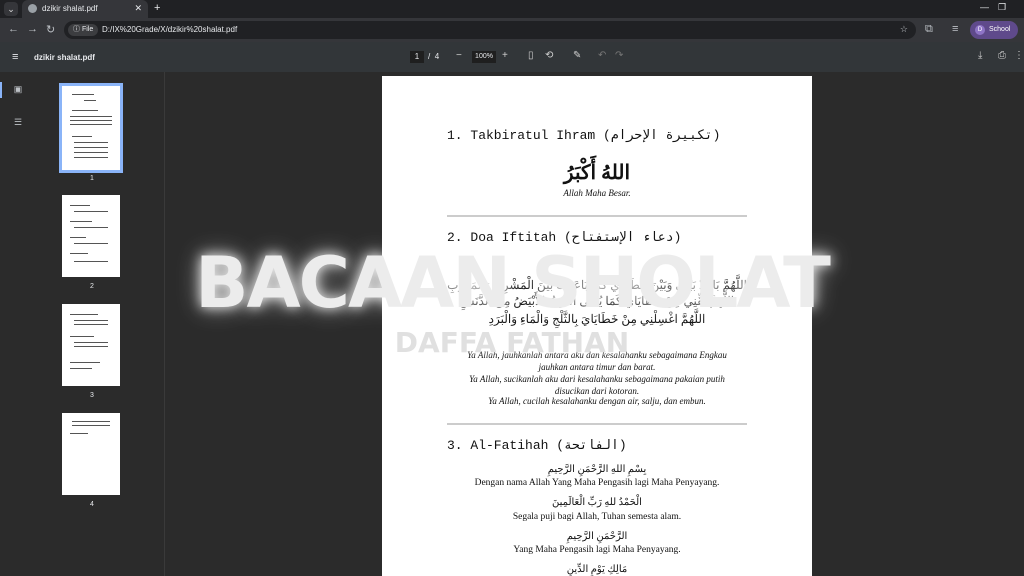  What do you see at coordinates (577, 55) in the screenshot?
I see `annotate-icon: ✎` at bounding box center [577, 55].